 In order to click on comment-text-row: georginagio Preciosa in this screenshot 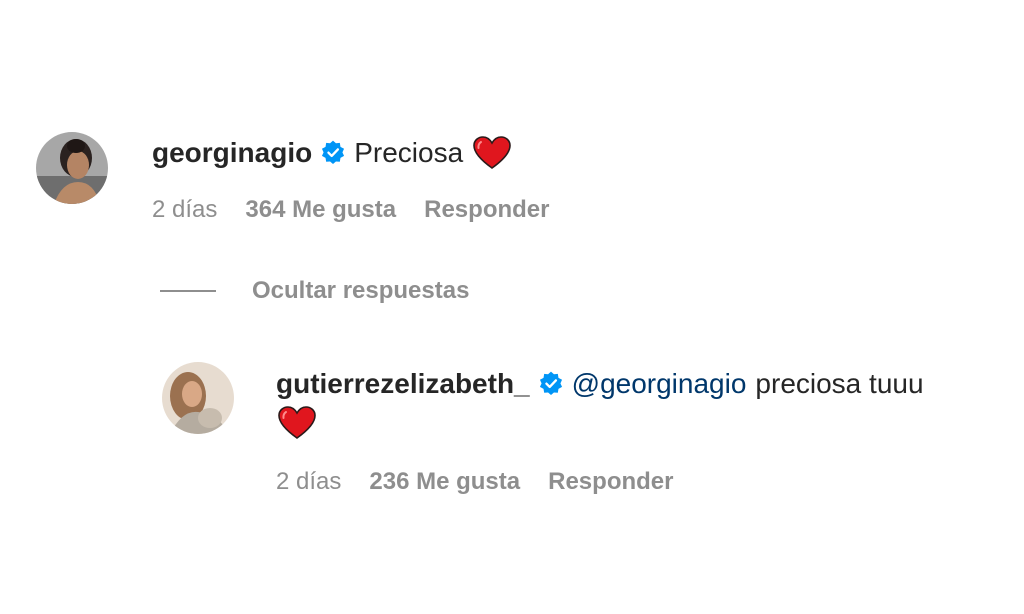, I will do `click(331, 153)`.